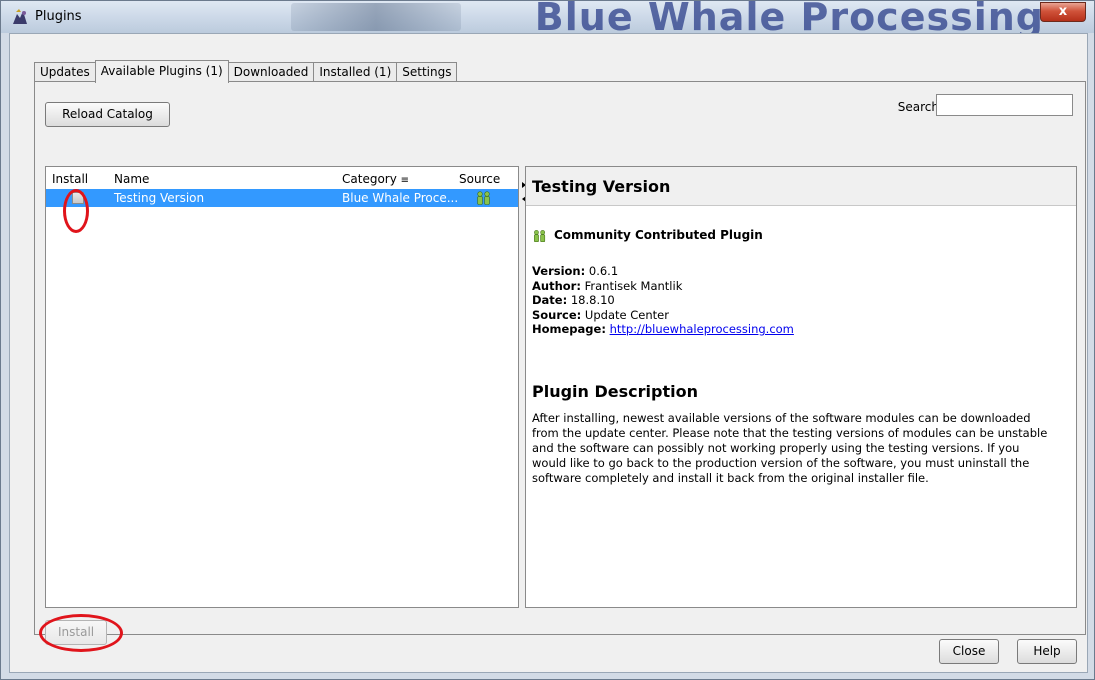  What do you see at coordinates (663, 271) in the screenshot?
I see `version-row: Version: 0.6.1` at bounding box center [663, 271].